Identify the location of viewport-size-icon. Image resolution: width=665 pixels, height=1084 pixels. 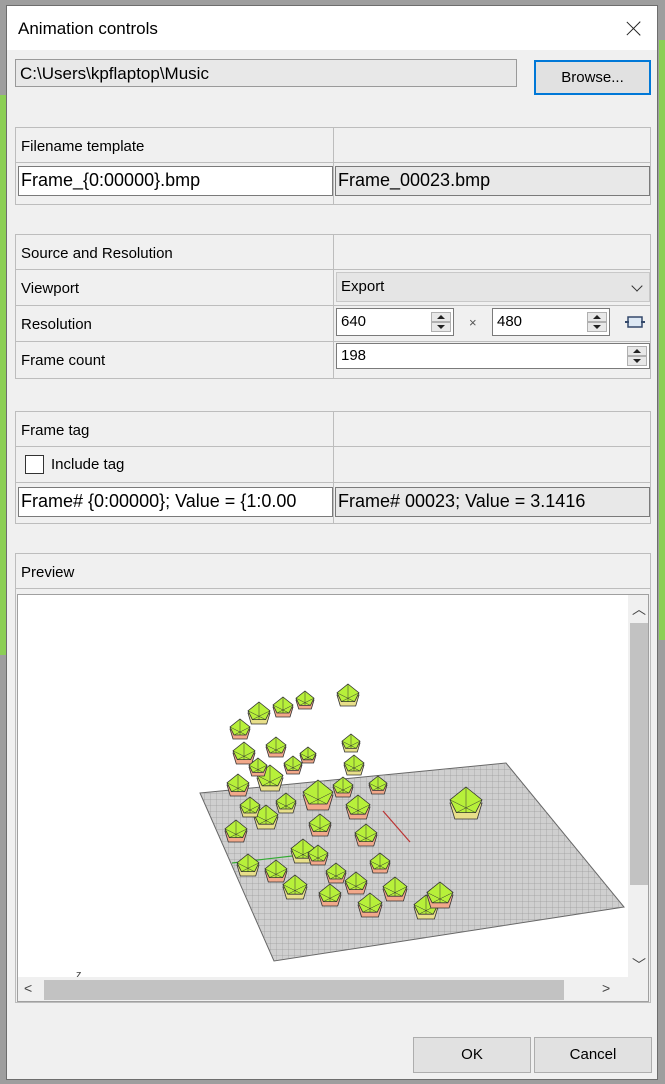
(635, 322).